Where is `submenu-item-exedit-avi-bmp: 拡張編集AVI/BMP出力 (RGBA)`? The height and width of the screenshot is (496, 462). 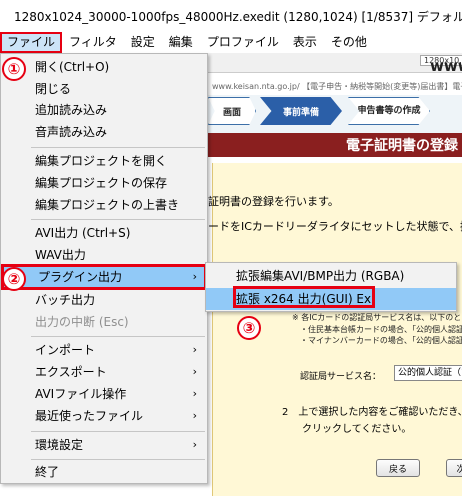
submenu-item-exedit-avi-bmp: 拡張編集AVI/BMP出力 (RGBA) is located at coordinates (331, 276).